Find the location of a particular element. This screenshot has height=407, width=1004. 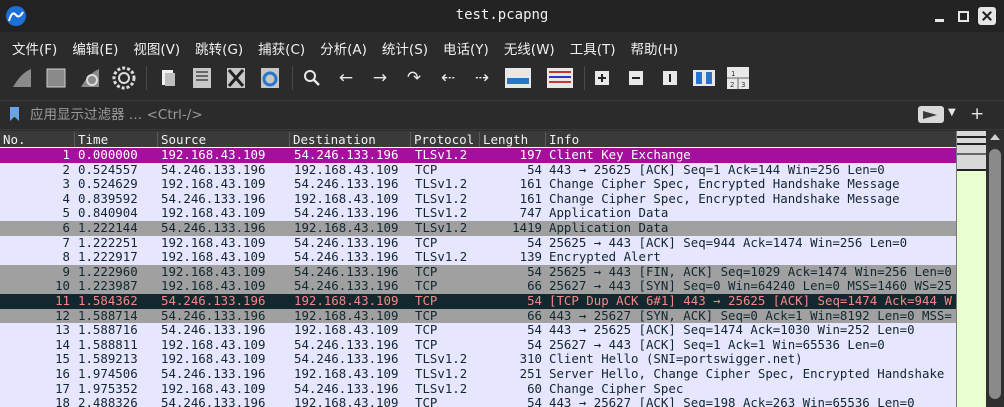

menu-tools: 工具(T) is located at coordinates (593, 45).